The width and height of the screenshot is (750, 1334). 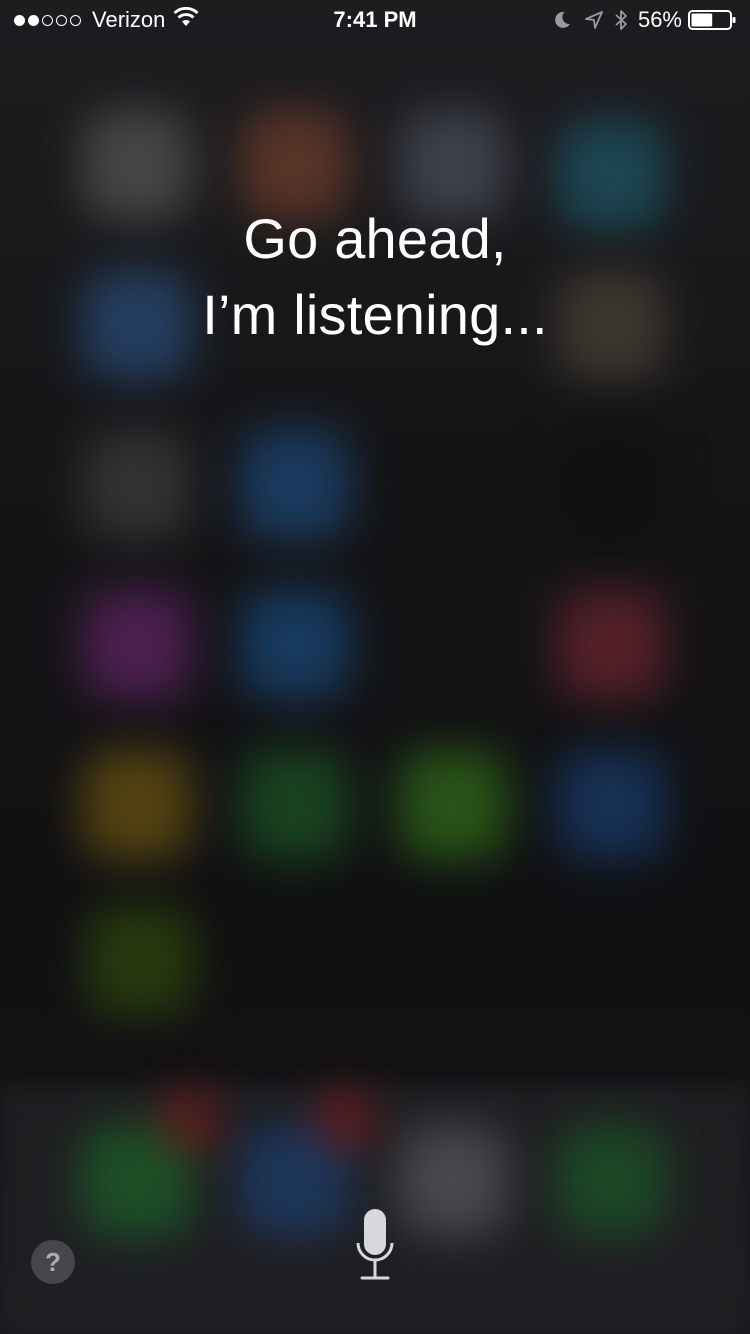 I want to click on siri-prompt-line-1: Go ahead,, so click(x=375, y=238).